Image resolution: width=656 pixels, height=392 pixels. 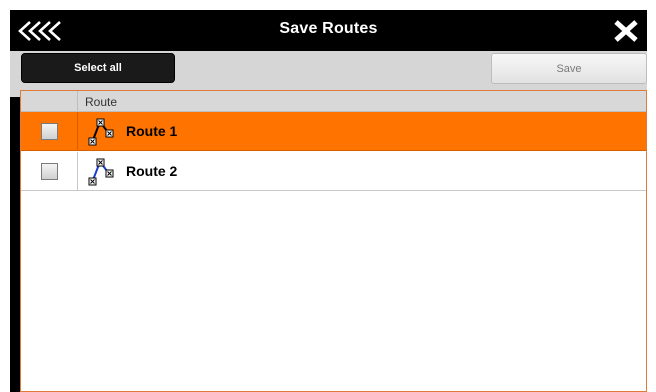 What do you see at coordinates (152, 131) in the screenshot?
I see `route-name: Route 1` at bounding box center [152, 131].